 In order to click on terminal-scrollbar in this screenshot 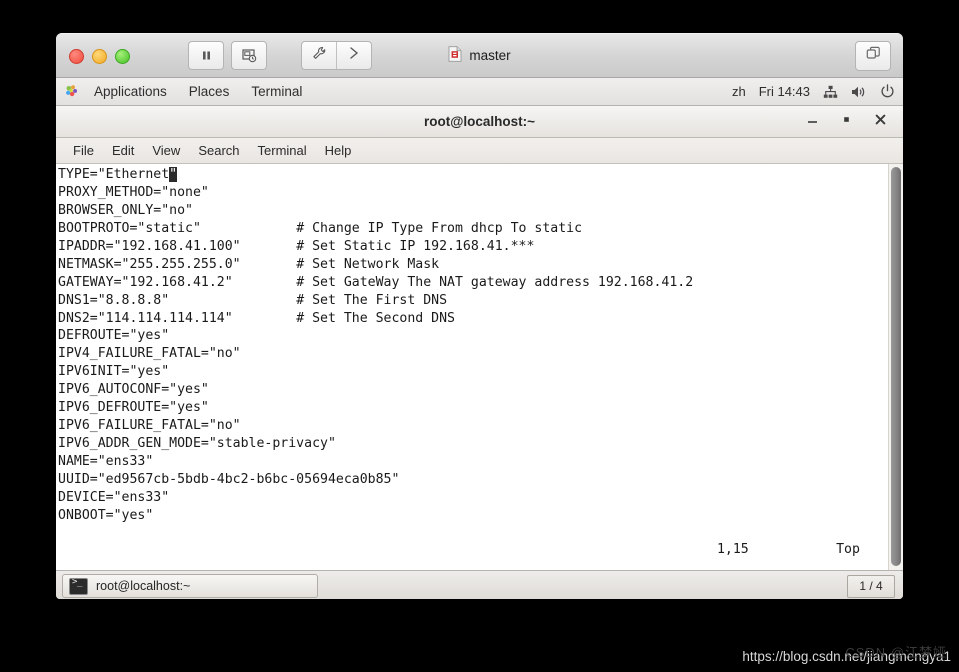, I will do `click(895, 367)`.